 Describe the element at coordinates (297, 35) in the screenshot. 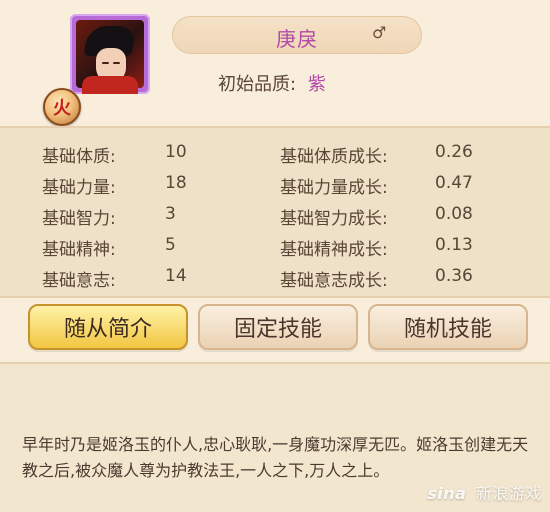

I see `name-banner: 庚戾 ♂` at that location.